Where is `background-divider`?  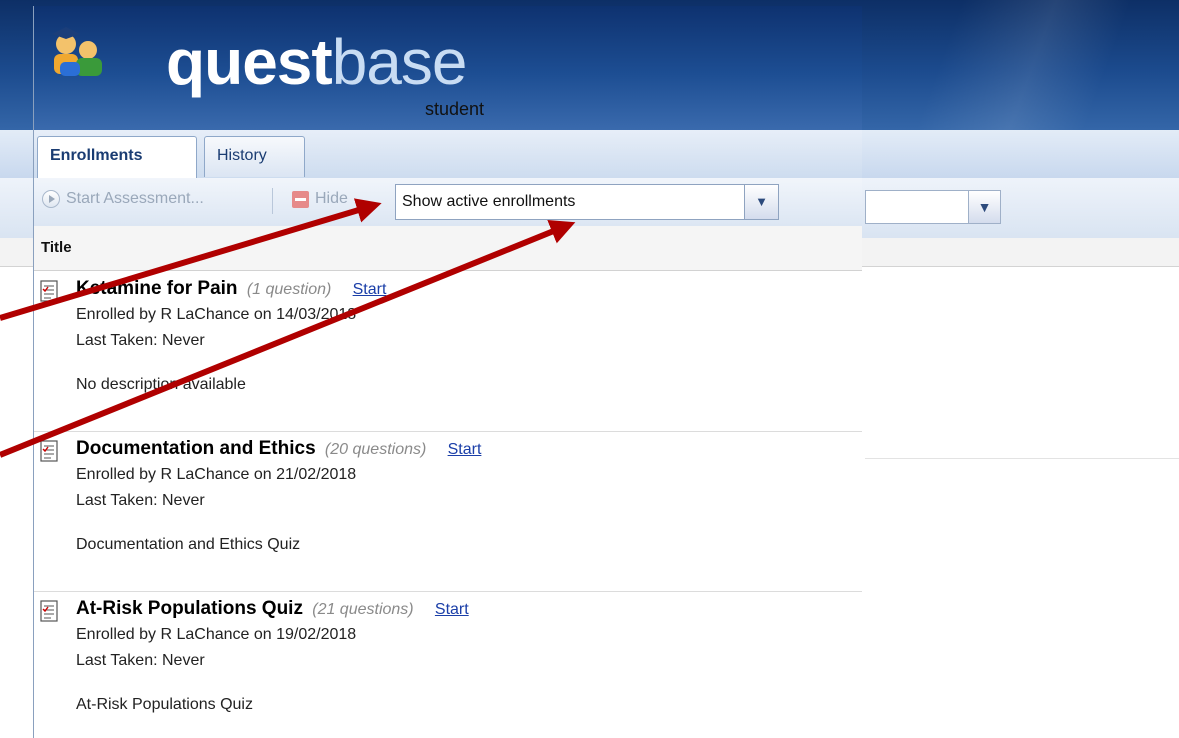
background-divider is located at coordinates (1022, 458).